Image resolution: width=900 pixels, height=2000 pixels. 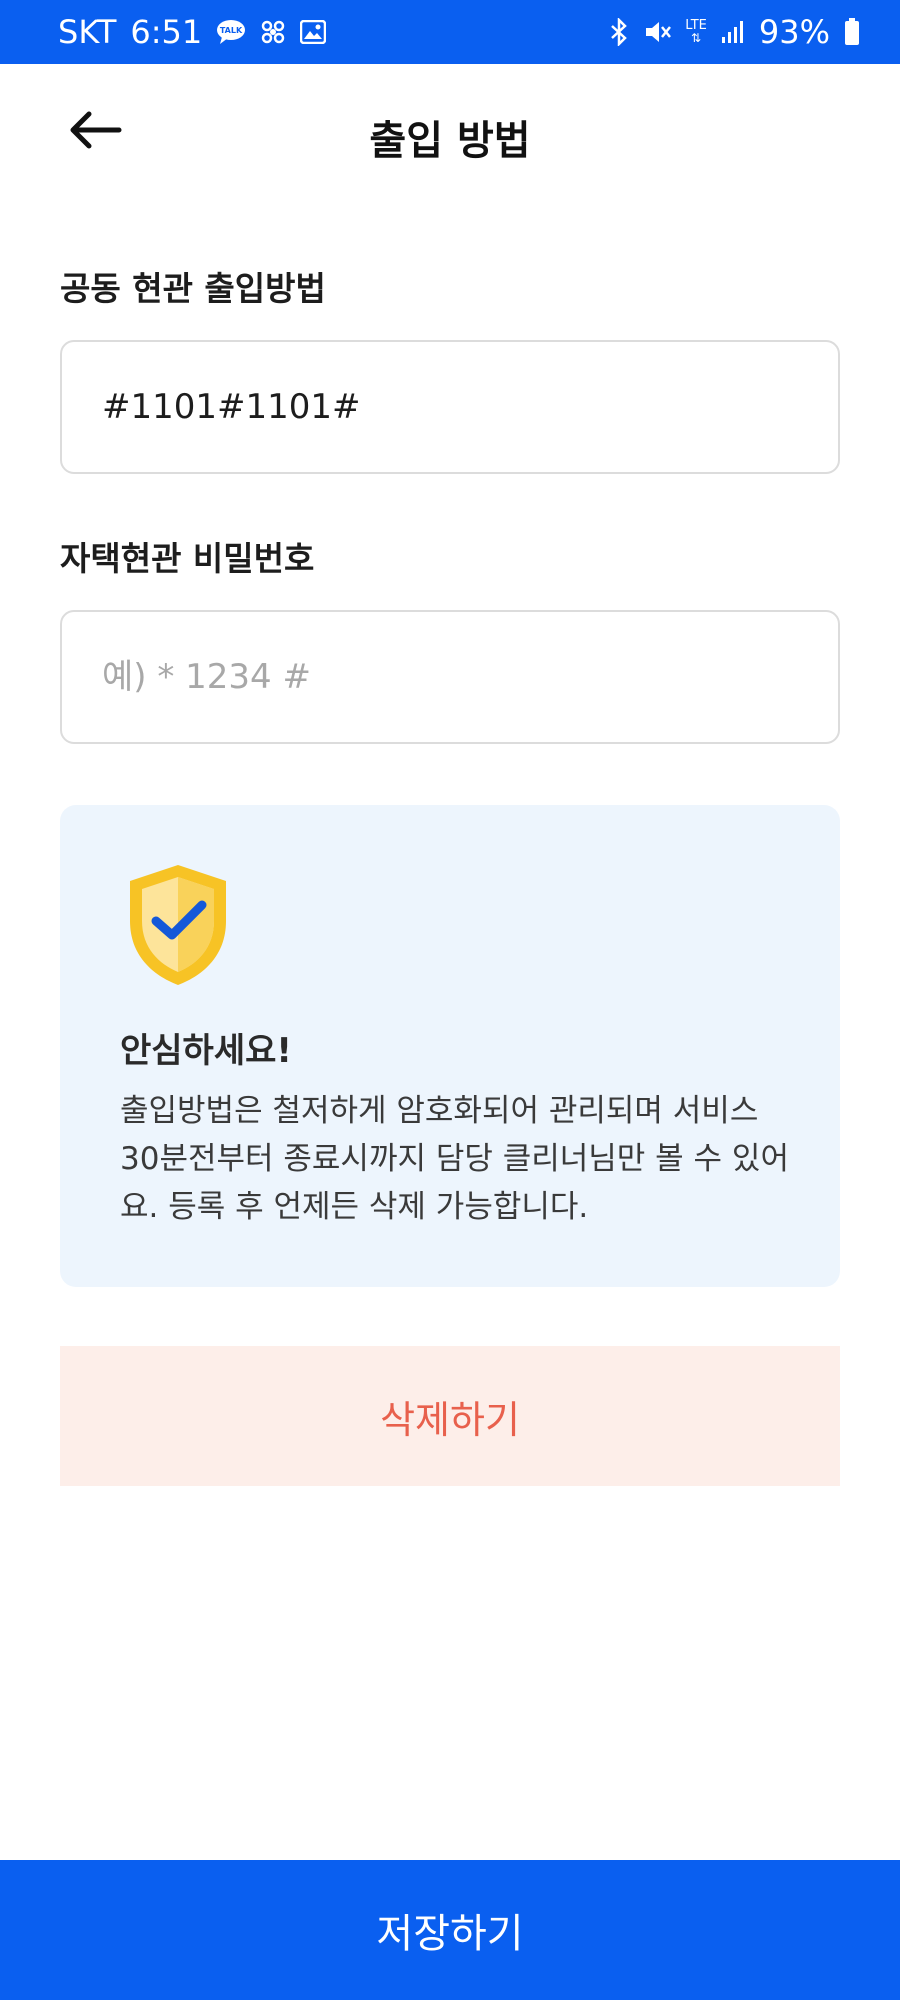 I want to click on clock-label: 6:51, so click(x=166, y=32).